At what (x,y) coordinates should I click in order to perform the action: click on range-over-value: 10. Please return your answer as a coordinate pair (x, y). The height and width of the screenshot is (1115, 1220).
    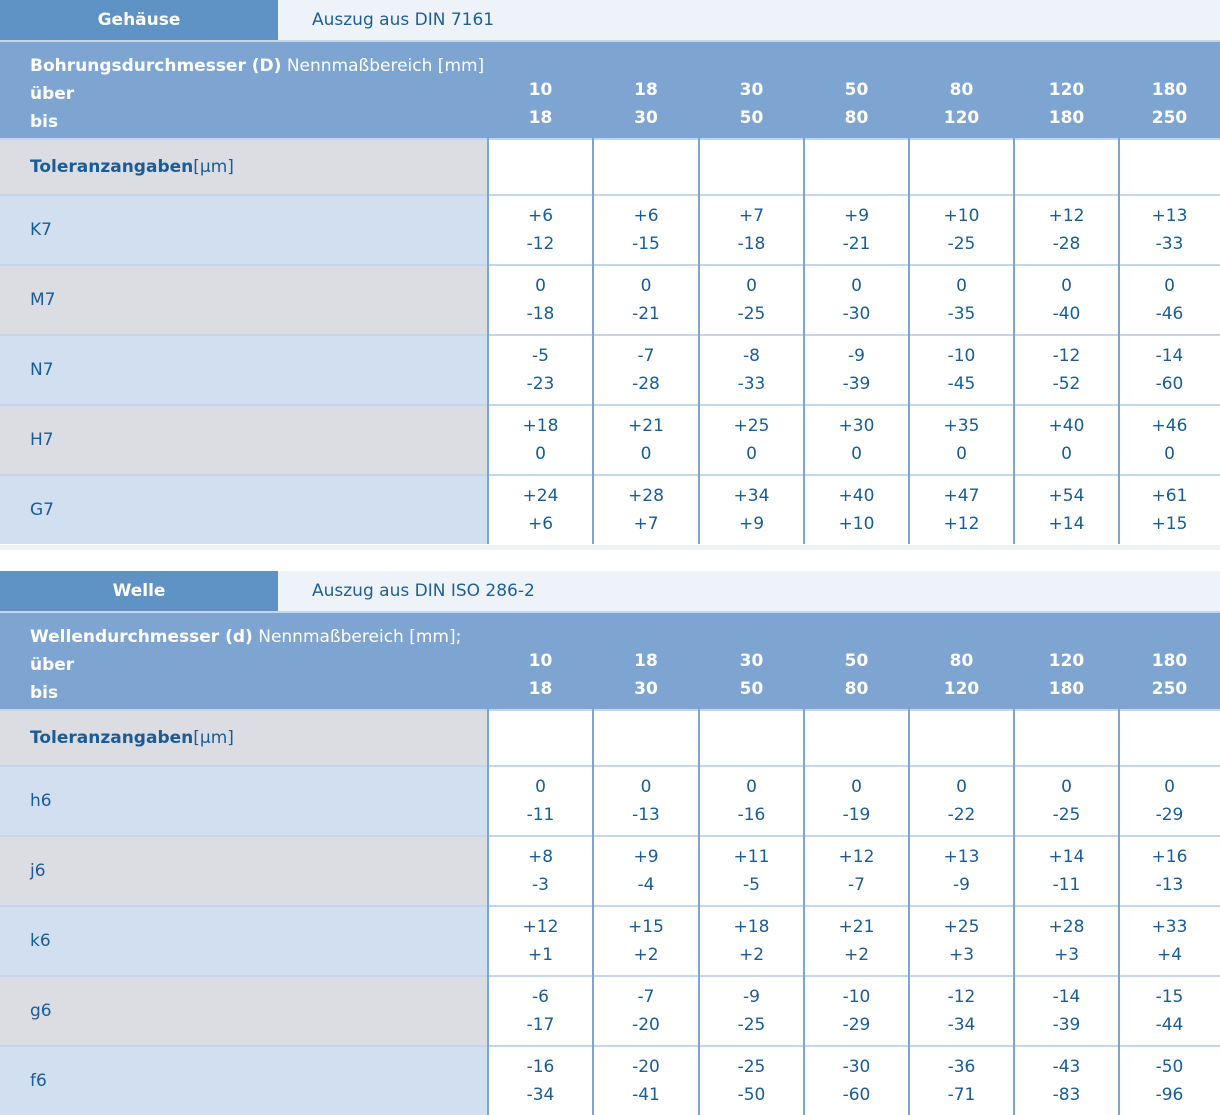
    Looking at the image, I should click on (540, 90).